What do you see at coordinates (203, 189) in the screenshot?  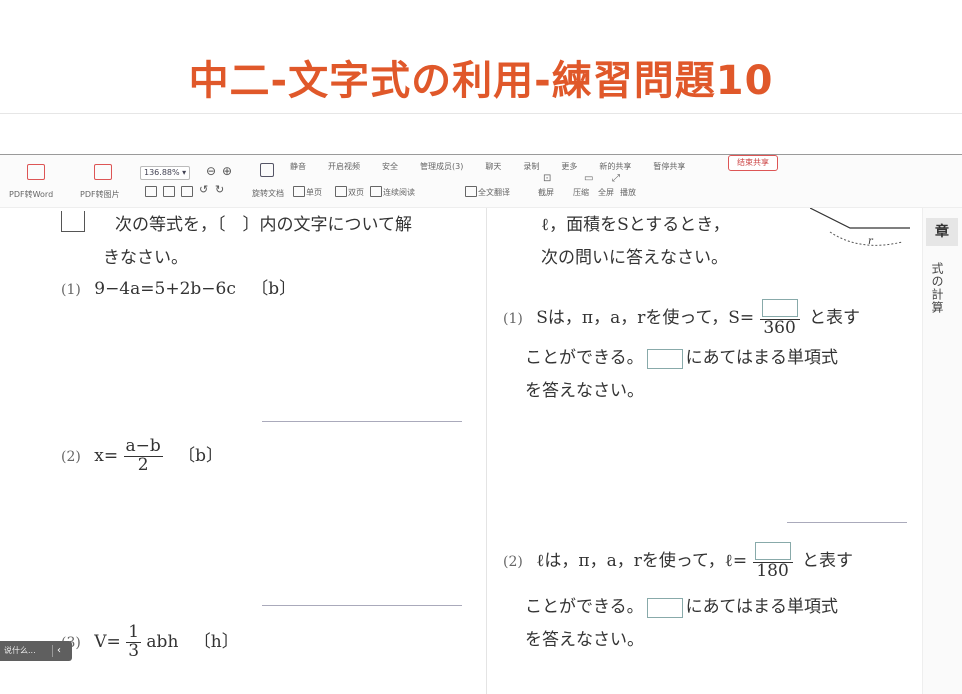 I see `rotate-left-icon: ↺` at bounding box center [203, 189].